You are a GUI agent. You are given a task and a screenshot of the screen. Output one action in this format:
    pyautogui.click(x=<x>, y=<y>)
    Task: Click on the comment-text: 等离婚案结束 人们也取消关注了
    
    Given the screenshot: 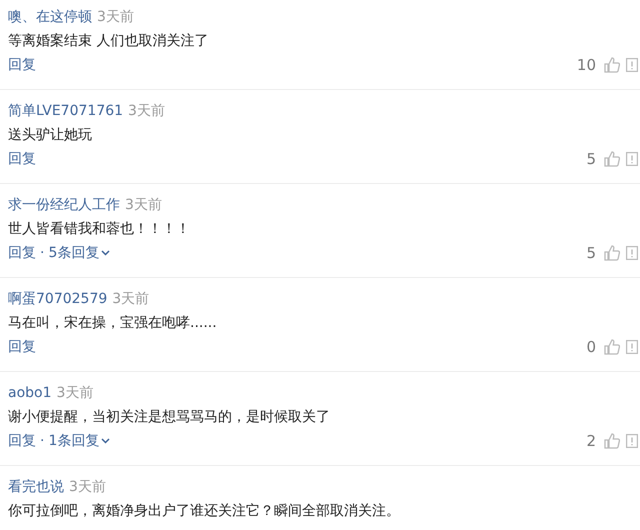 What is the action you would take?
    pyautogui.click(x=108, y=41)
    